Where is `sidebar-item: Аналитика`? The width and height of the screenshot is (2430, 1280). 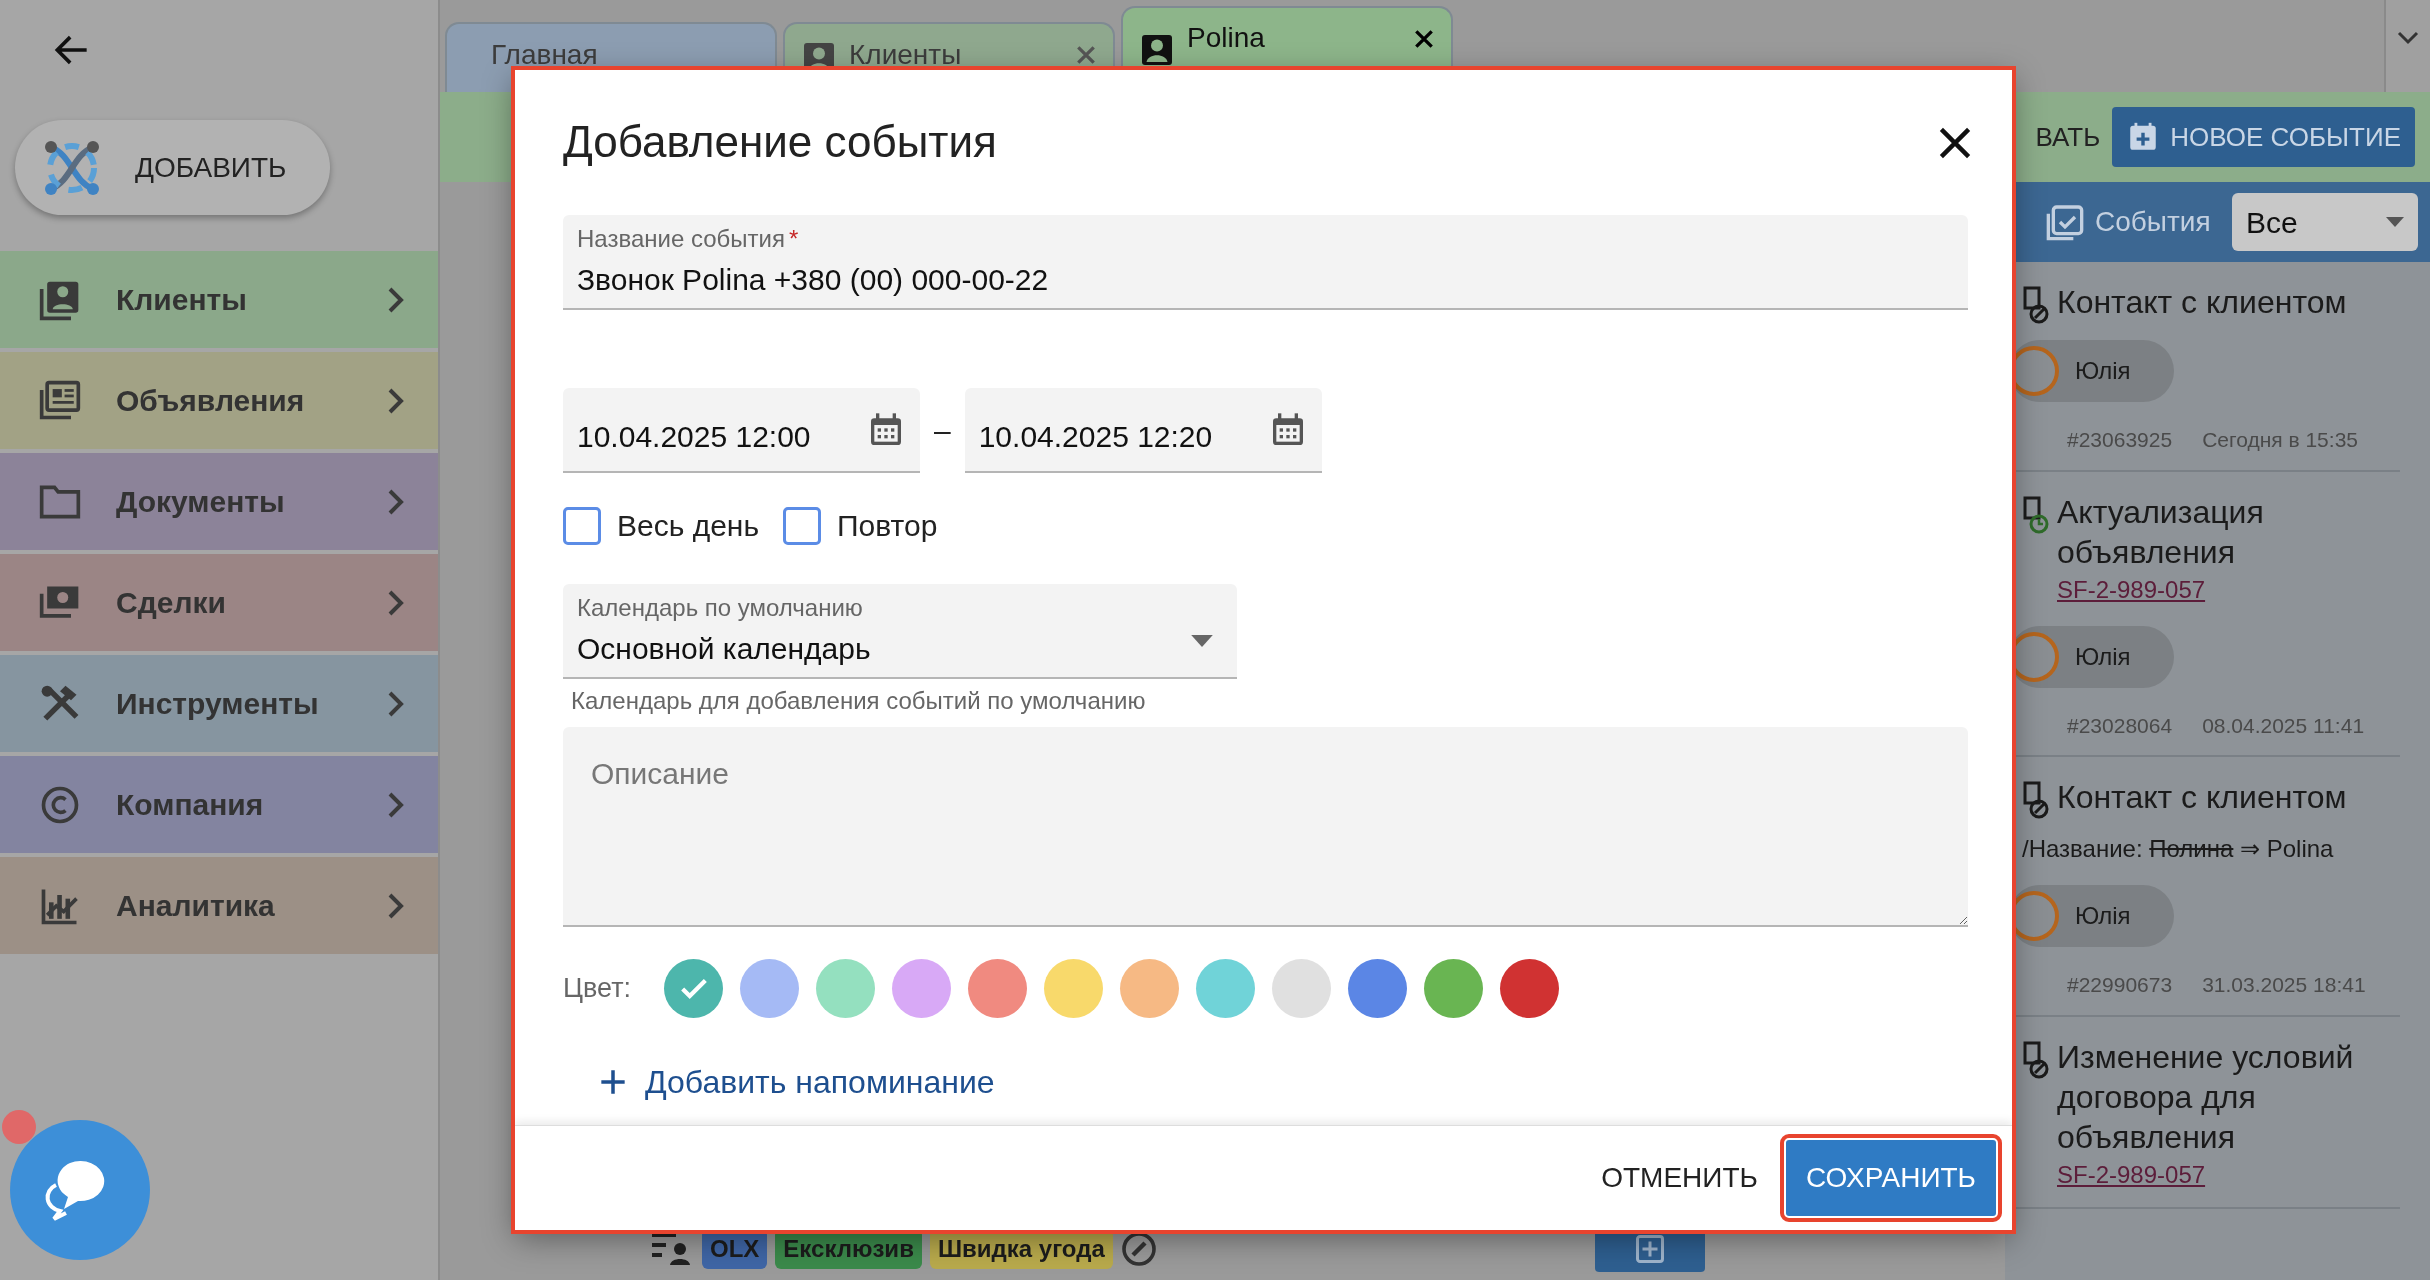 sidebar-item: Аналитика is located at coordinates (219, 905).